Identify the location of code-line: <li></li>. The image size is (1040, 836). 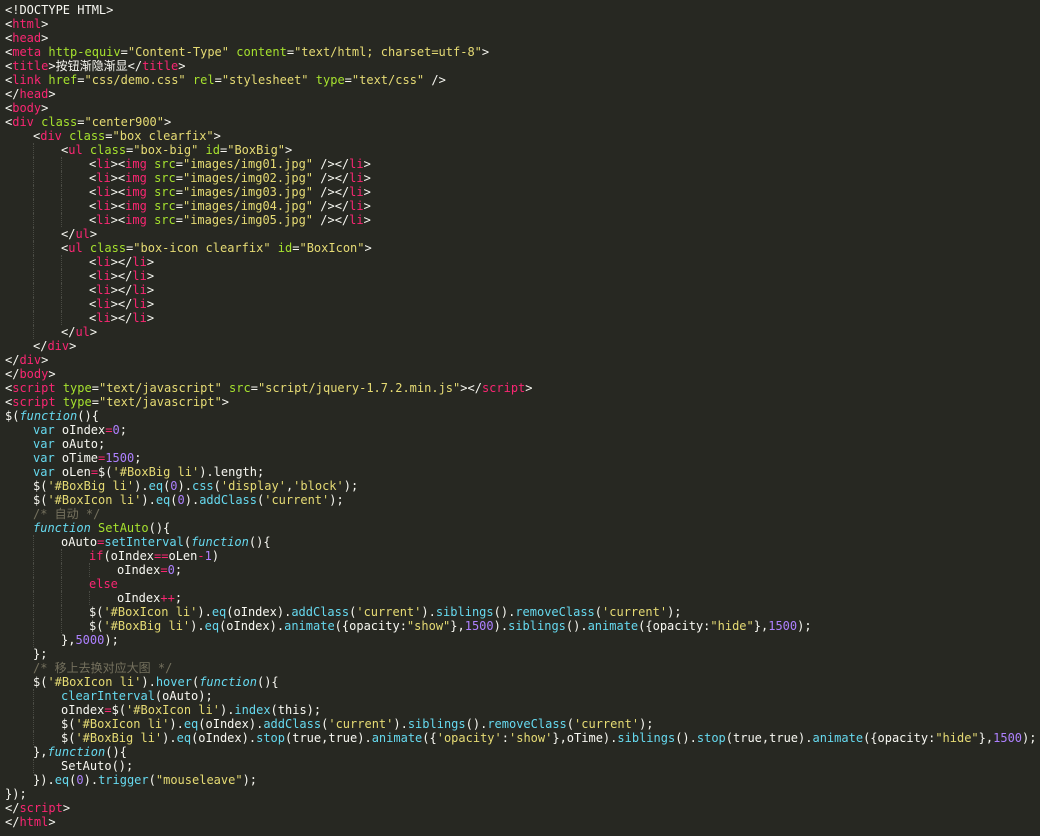
(522, 318).